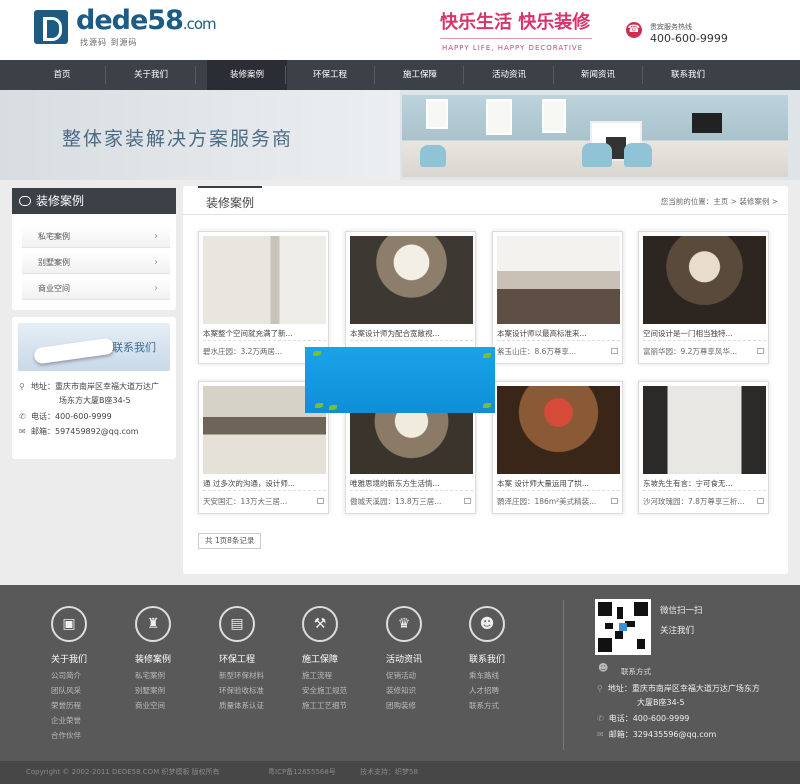  I want to click on footer-link: 别墅案例, so click(150, 690).